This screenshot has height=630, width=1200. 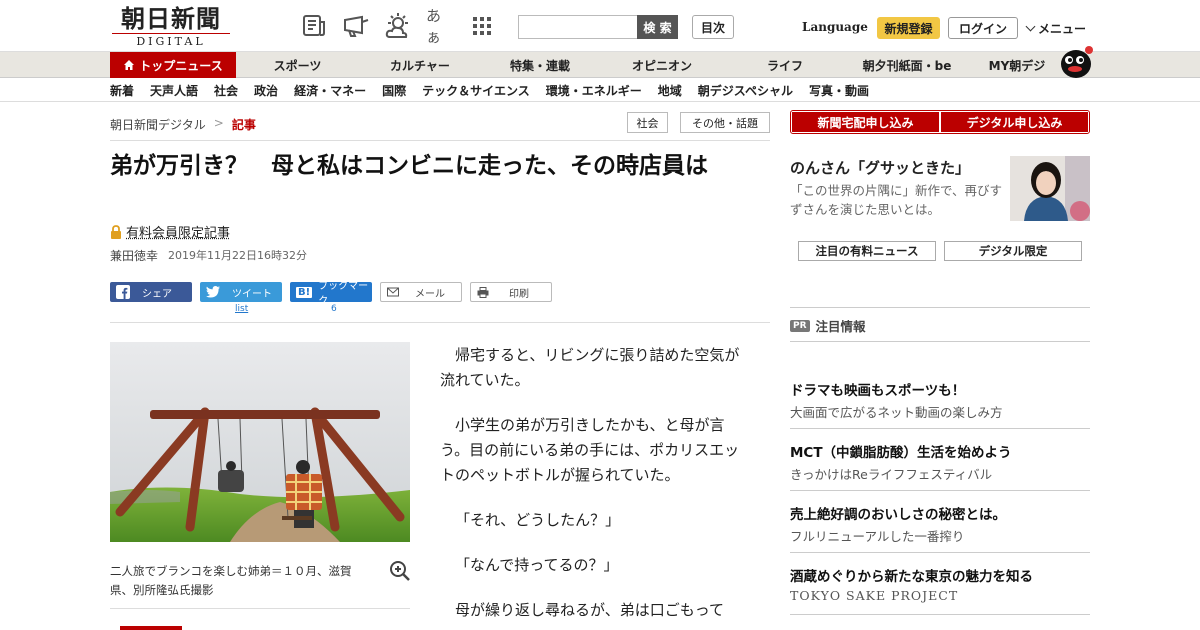 What do you see at coordinates (266, 90) in the screenshot?
I see `subnav-politics: 政治` at bounding box center [266, 90].